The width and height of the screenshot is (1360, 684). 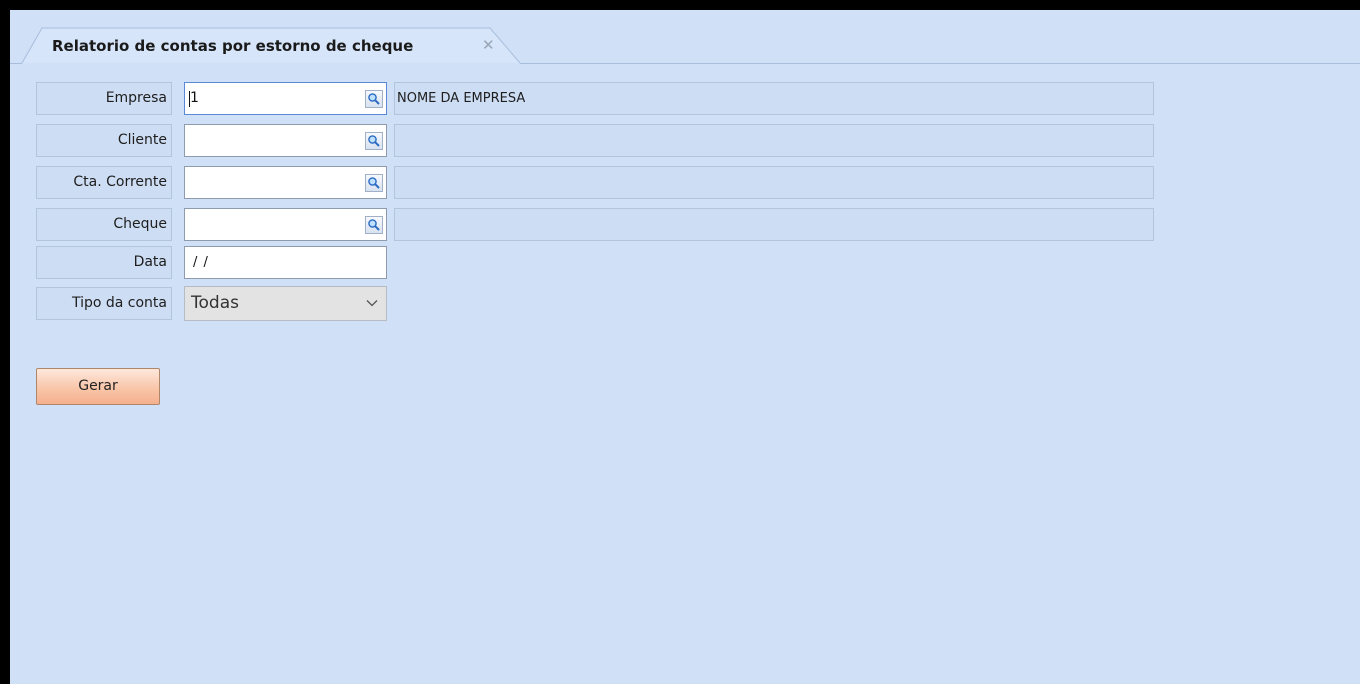 I want to click on empresa-lookup-button, so click(x=374, y=99).